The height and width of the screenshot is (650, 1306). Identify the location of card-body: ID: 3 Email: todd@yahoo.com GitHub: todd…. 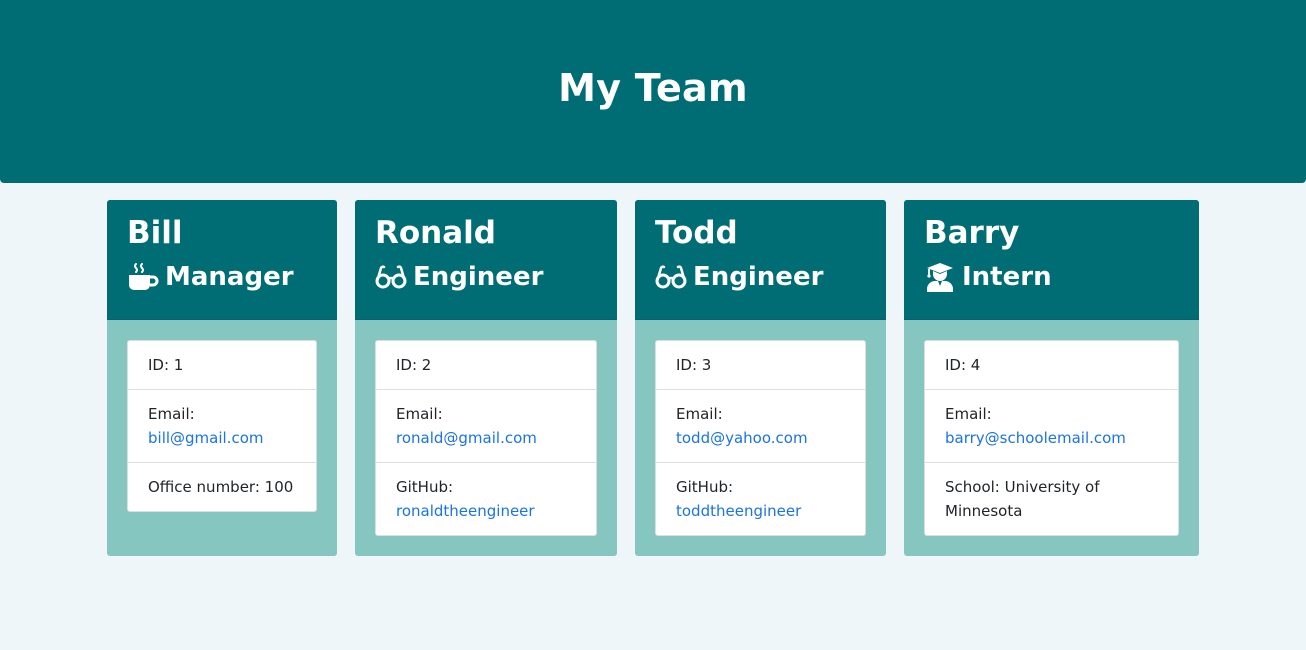
(760, 438).